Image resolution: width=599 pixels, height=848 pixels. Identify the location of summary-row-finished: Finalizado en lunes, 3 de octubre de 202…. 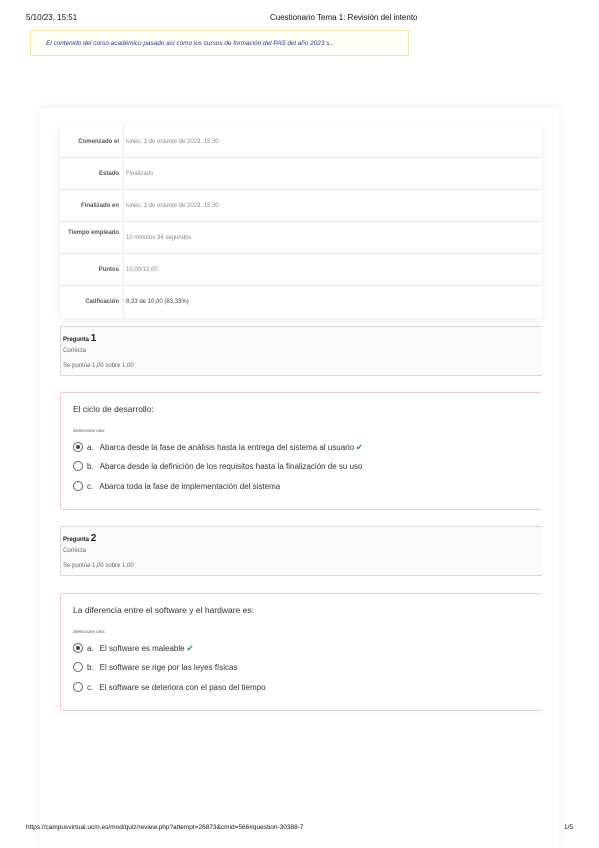
(301, 206).